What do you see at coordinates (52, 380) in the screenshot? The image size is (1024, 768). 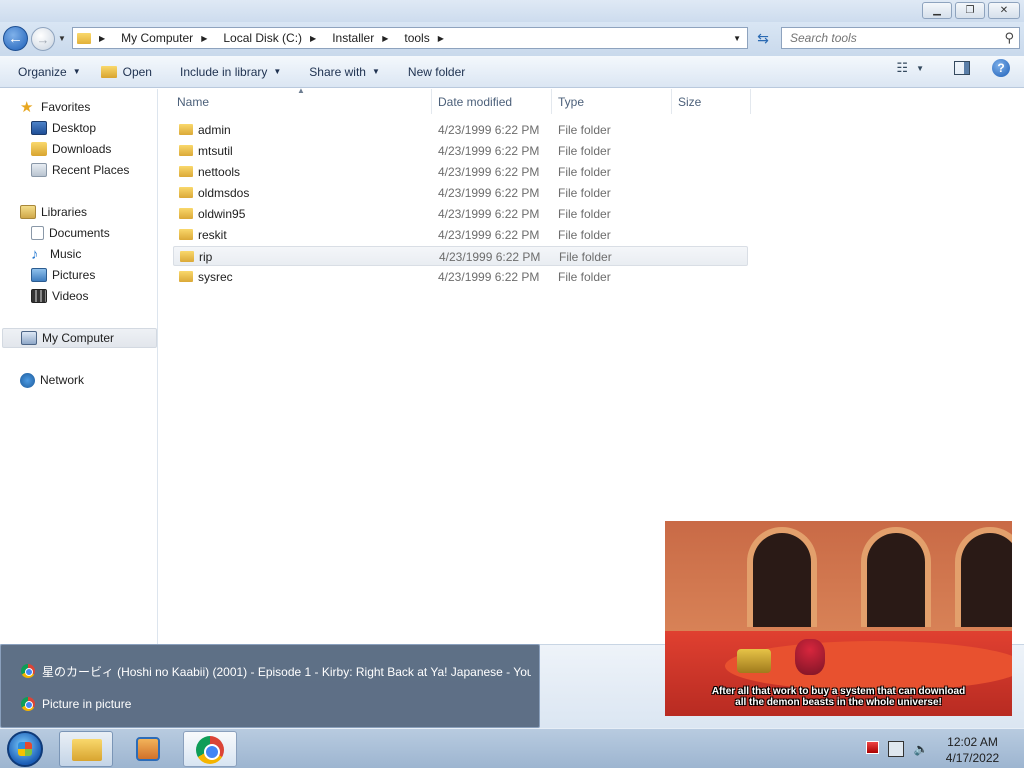 I see `nav-network: Network` at bounding box center [52, 380].